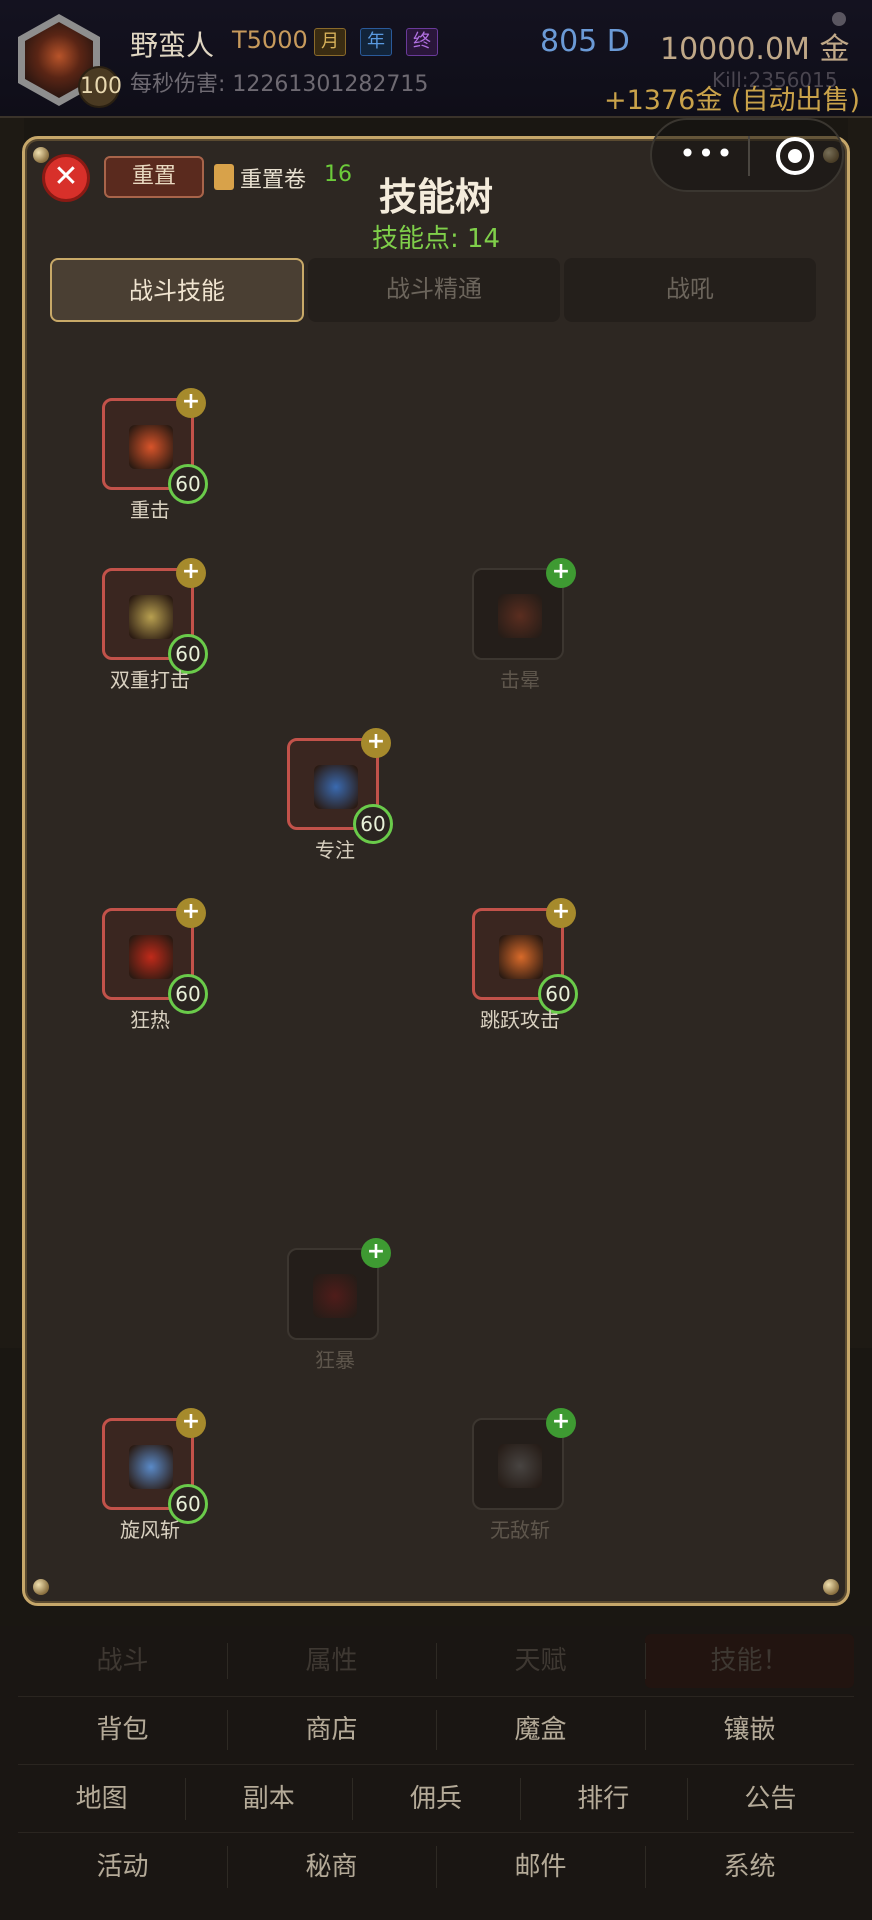  What do you see at coordinates (436, 239) in the screenshot?
I see `skill-points-label: 技能点: 14` at bounding box center [436, 239].